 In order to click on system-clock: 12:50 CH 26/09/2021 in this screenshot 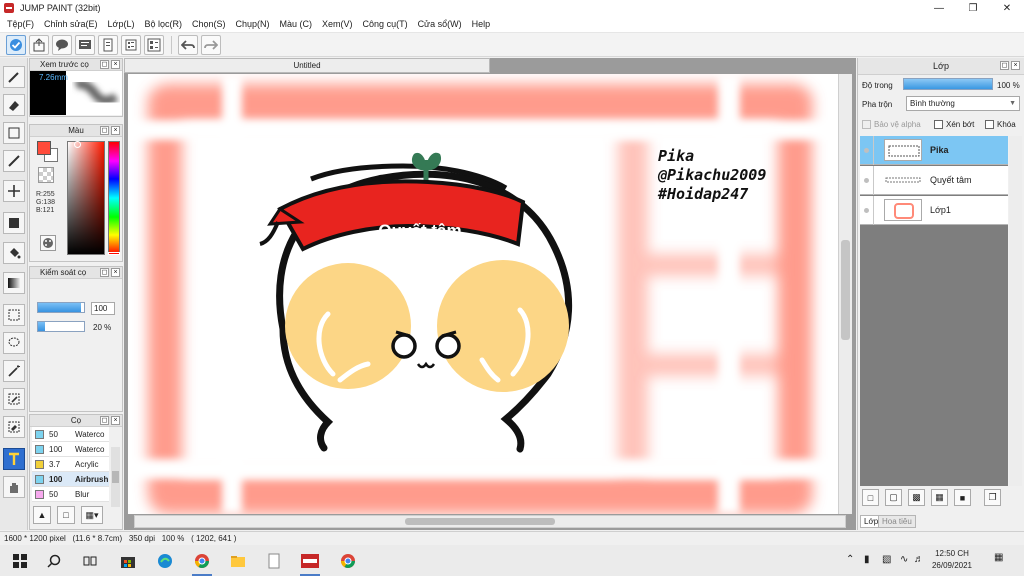, I will do `click(952, 560)`.